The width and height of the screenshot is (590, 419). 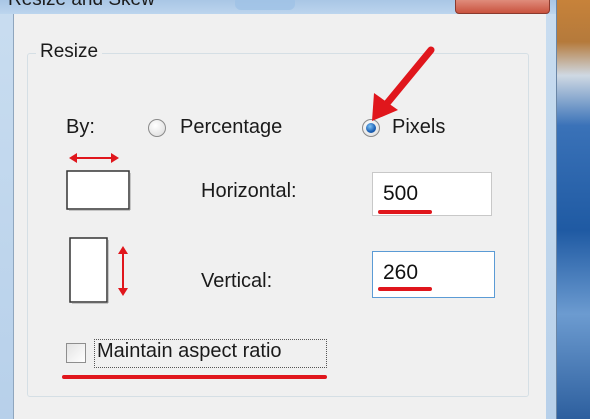 What do you see at coordinates (405, 289) in the screenshot?
I see `vertical-underline` at bounding box center [405, 289].